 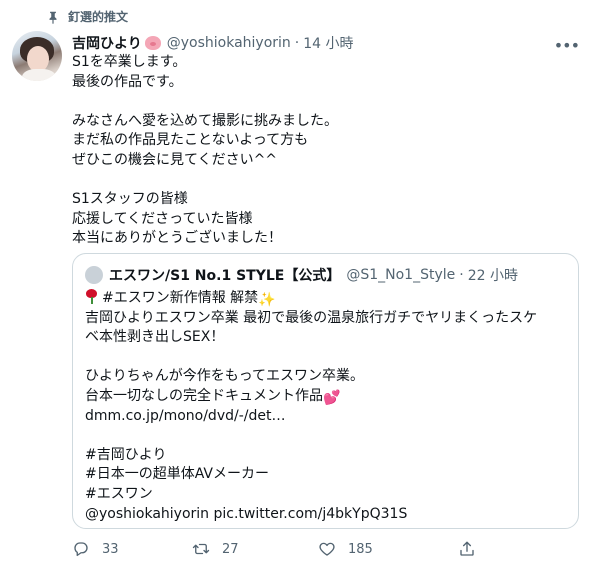 What do you see at coordinates (152, 43) in the screenshot?
I see `pig-icon` at bounding box center [152, 43].